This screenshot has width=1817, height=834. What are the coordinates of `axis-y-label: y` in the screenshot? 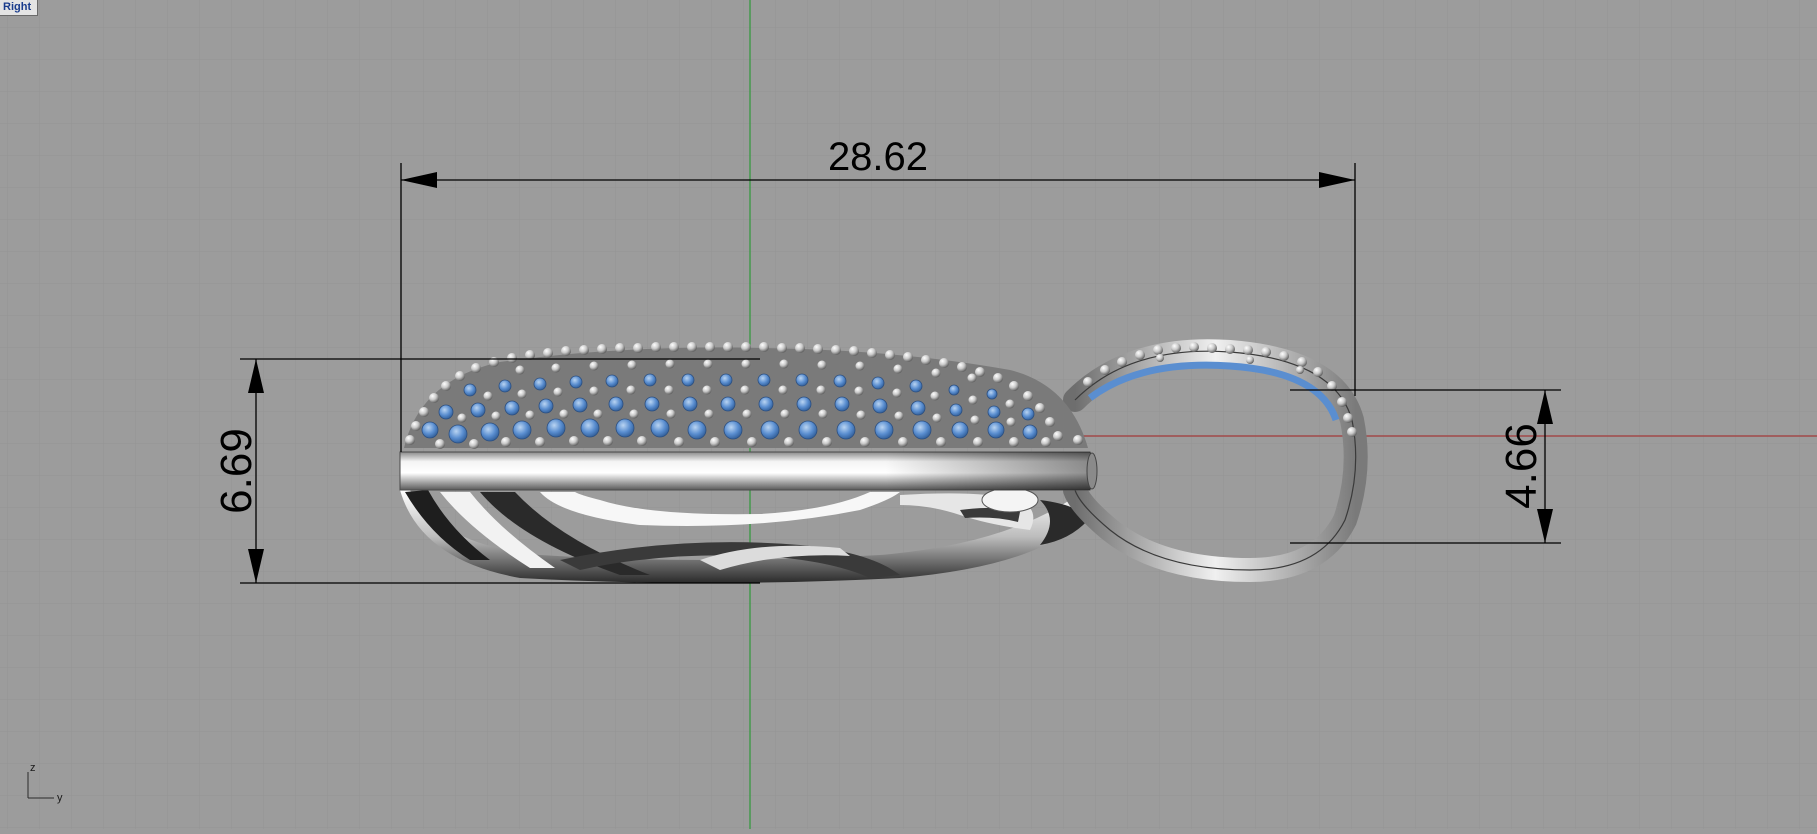 It's located at (60, 798).